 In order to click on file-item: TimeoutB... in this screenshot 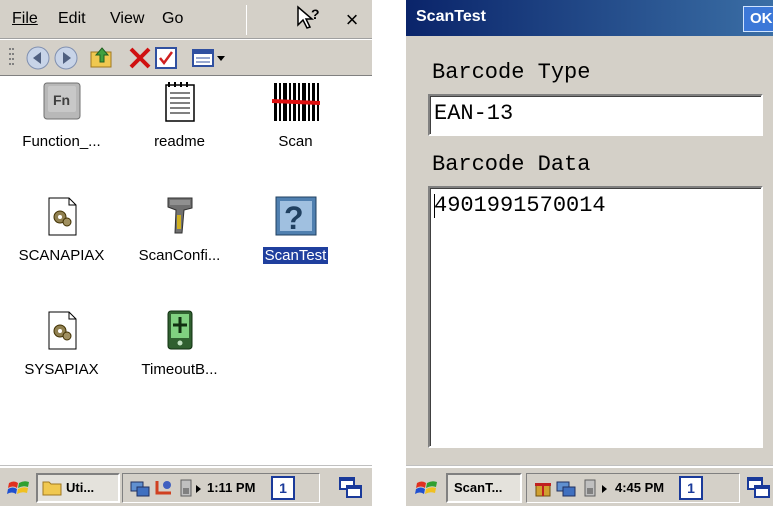, I will do `click(179, 344)`.